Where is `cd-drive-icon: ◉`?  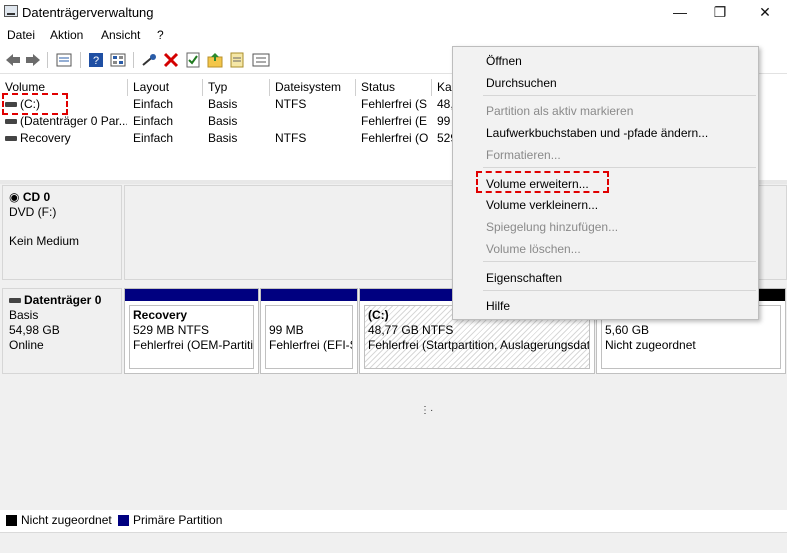 cd-drive-icon: ◉ is located at coordinates (14, 197).